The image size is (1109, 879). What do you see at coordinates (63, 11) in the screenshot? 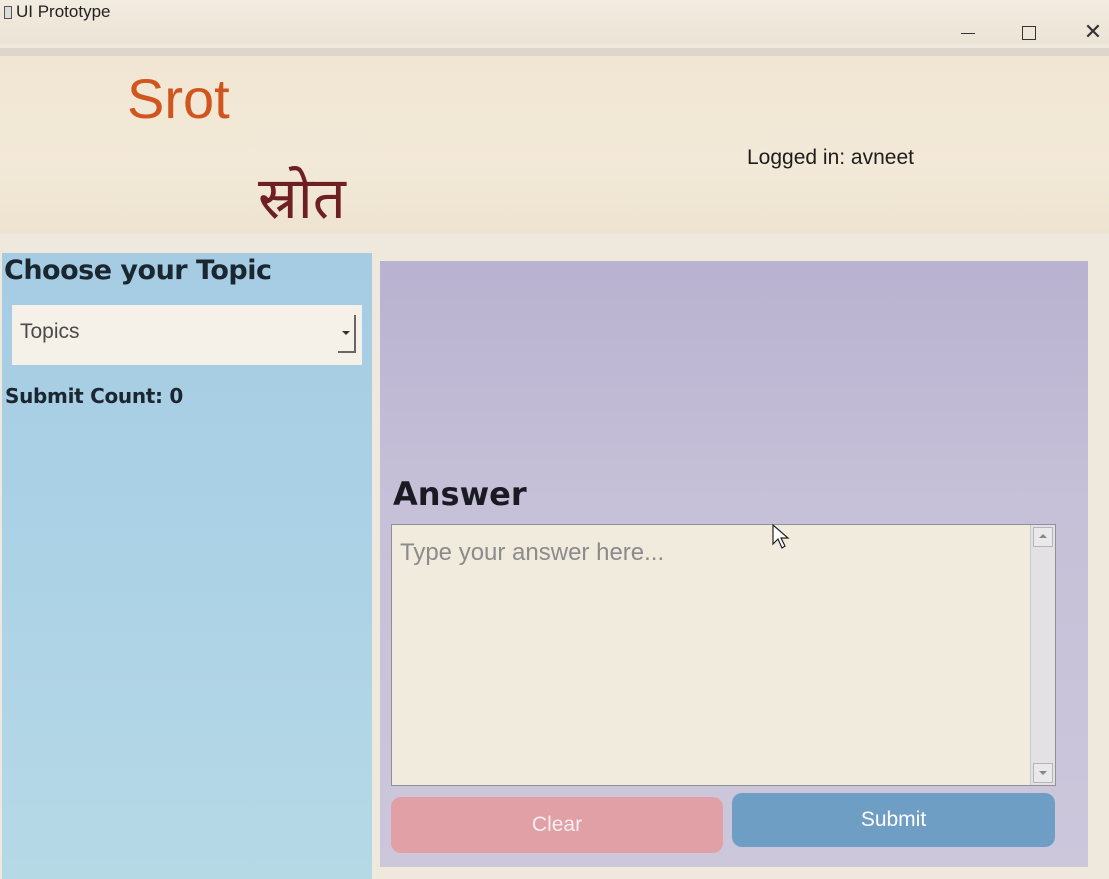
I see `window-title: UI Prototype` at bounding box center [63, 11].